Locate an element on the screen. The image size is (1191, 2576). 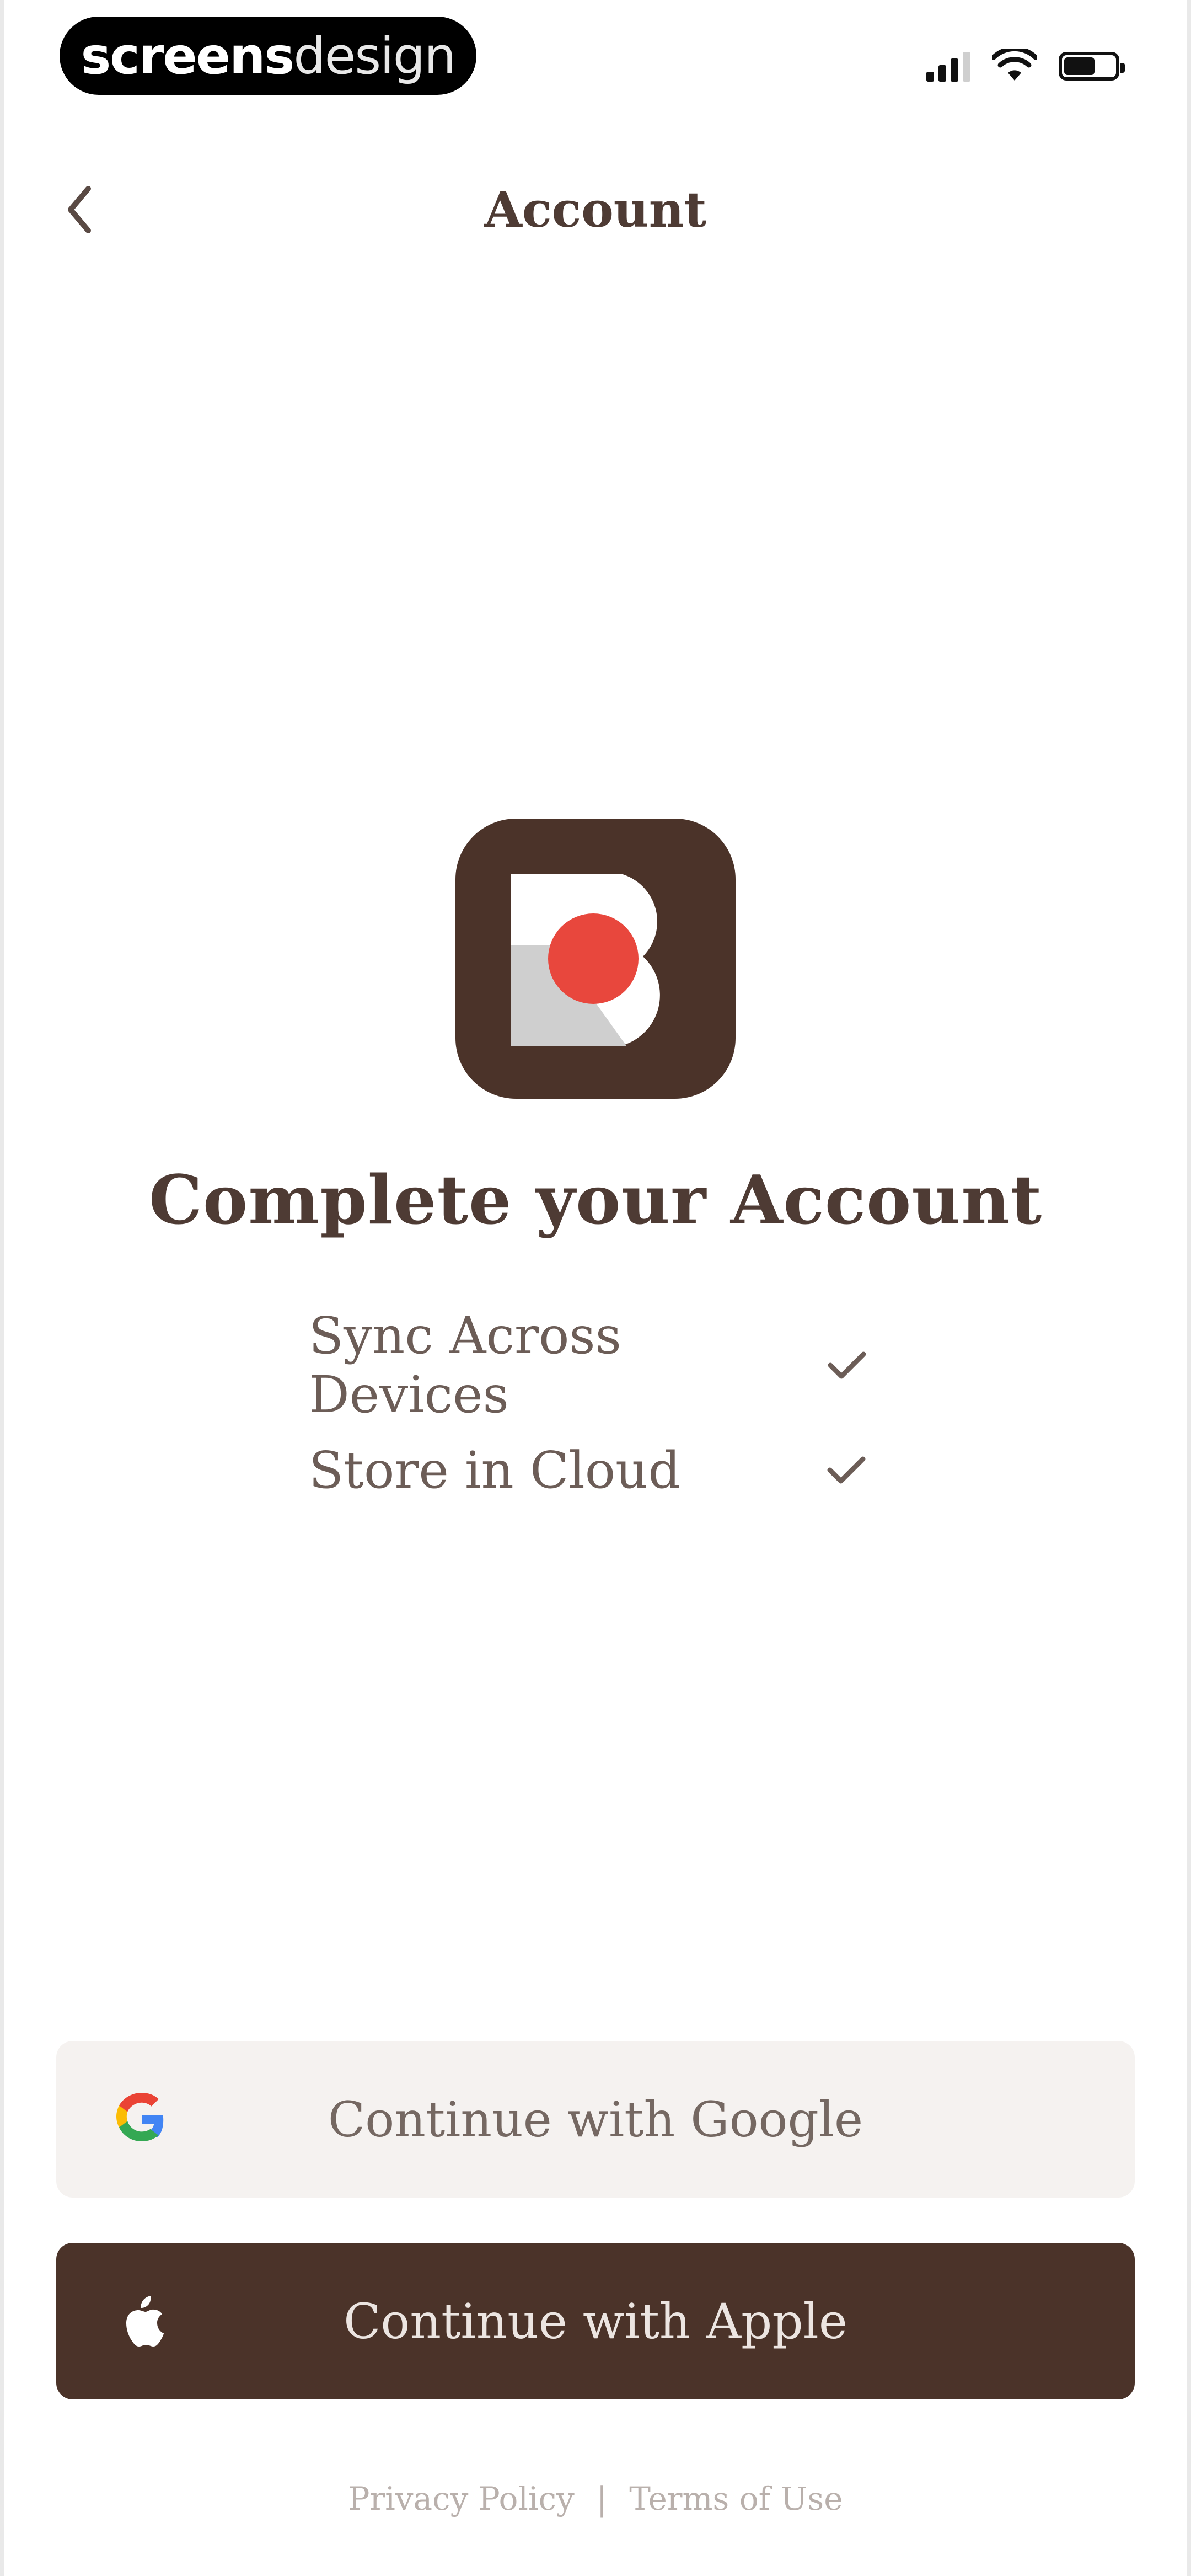
google-button-label: Continue with Google is located at coordinates (595, 2119).